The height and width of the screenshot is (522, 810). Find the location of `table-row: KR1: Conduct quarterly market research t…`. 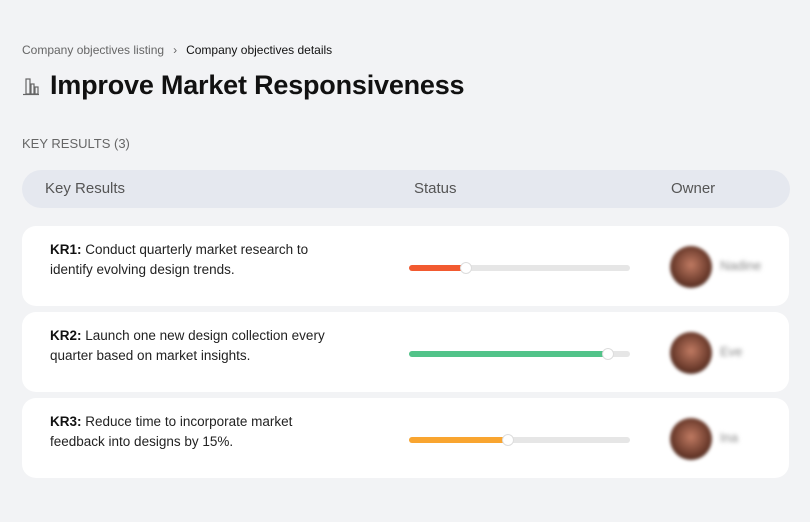

table-row: KR1: Conduct quarterly market research t… is located at coordinates (405, 266).